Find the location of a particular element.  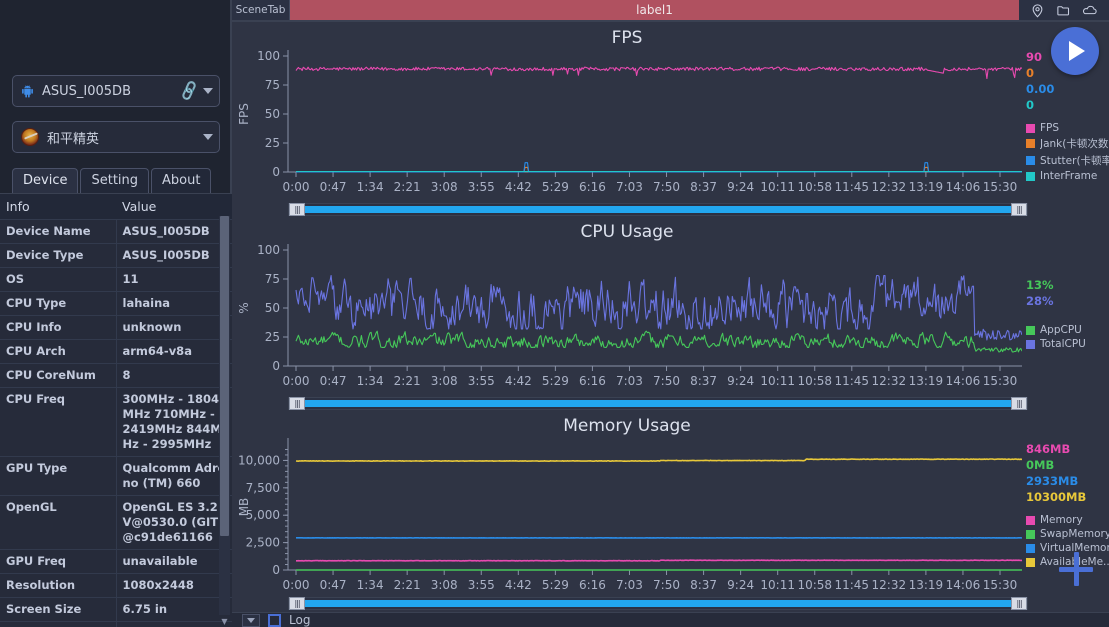

play-icon is located at coordinates (1077, 51).